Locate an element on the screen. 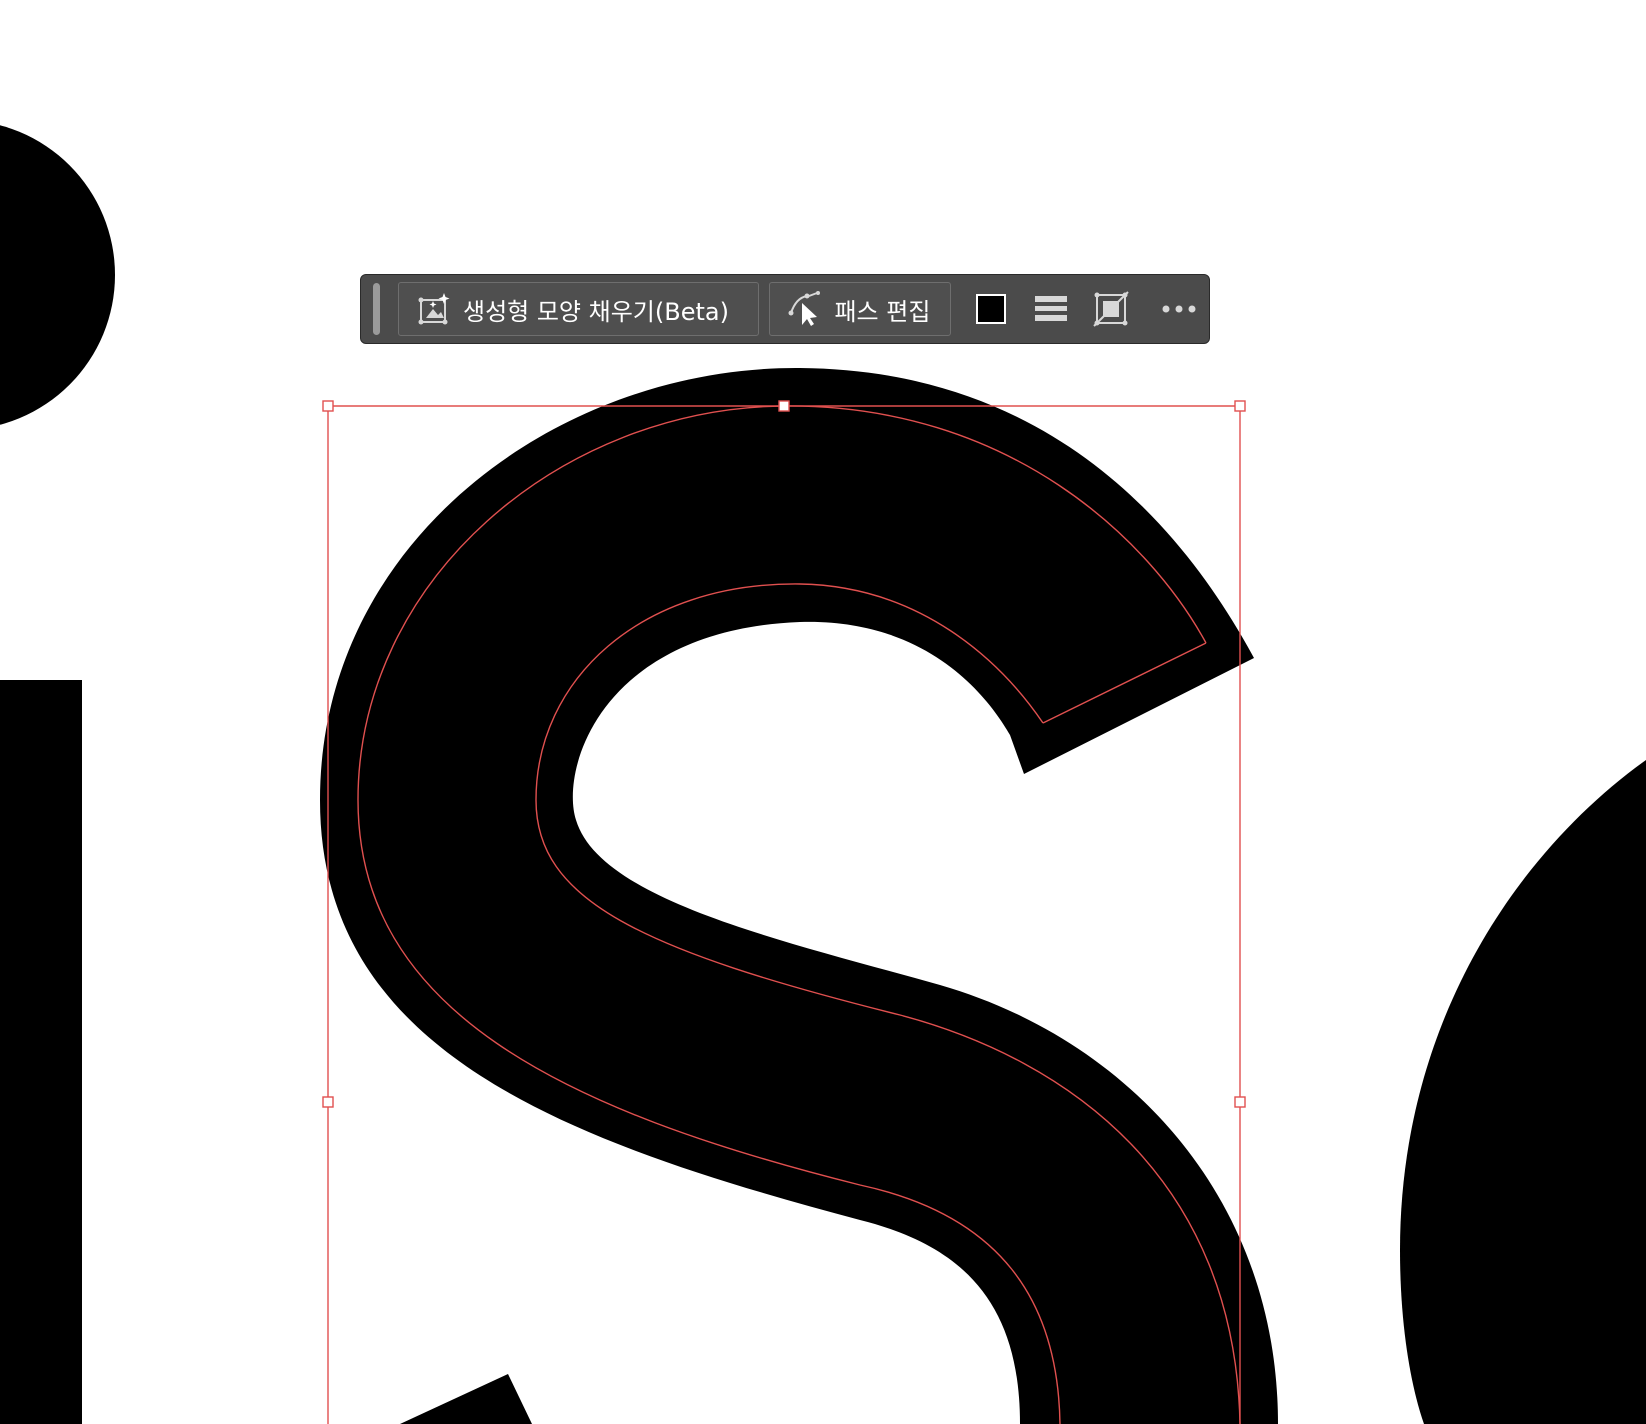 This screenshot has height=1424, width=1646. generative-fill-icon is located at coordinates (434, 309).